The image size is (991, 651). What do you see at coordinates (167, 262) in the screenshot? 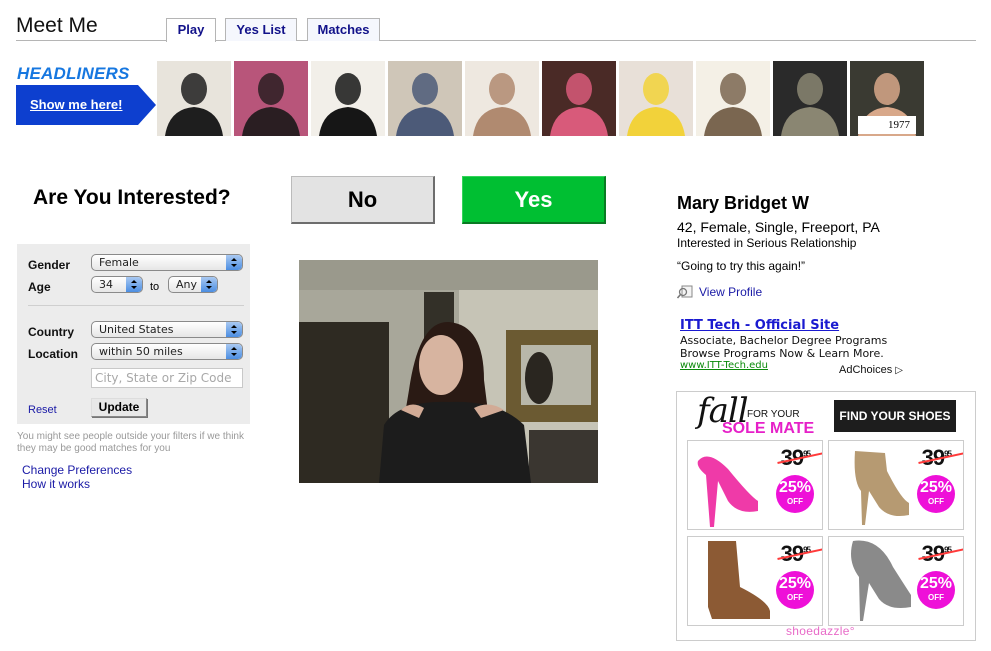
I see `gender-select: Female` at bounding box center [167, 262].